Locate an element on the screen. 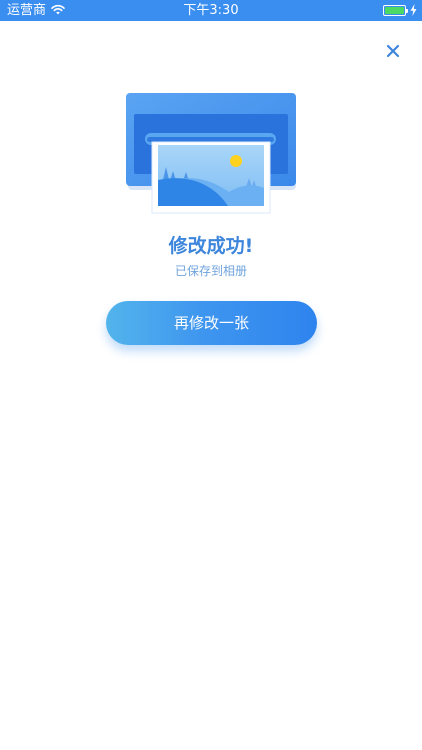  close-button is located at coordinates (393, 51).